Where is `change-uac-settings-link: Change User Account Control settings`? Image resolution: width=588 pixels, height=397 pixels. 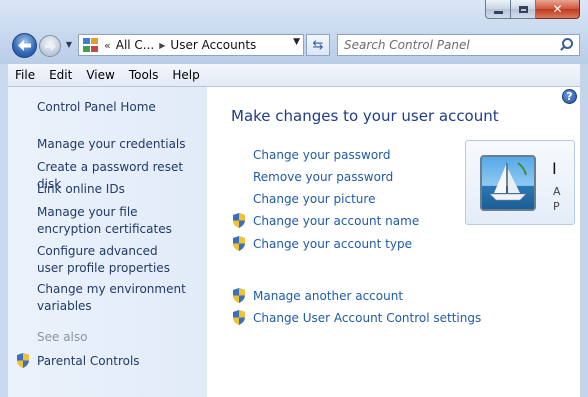
change-uac-settings-link: Change User Account Control settings is located at coordinates (367, 318).